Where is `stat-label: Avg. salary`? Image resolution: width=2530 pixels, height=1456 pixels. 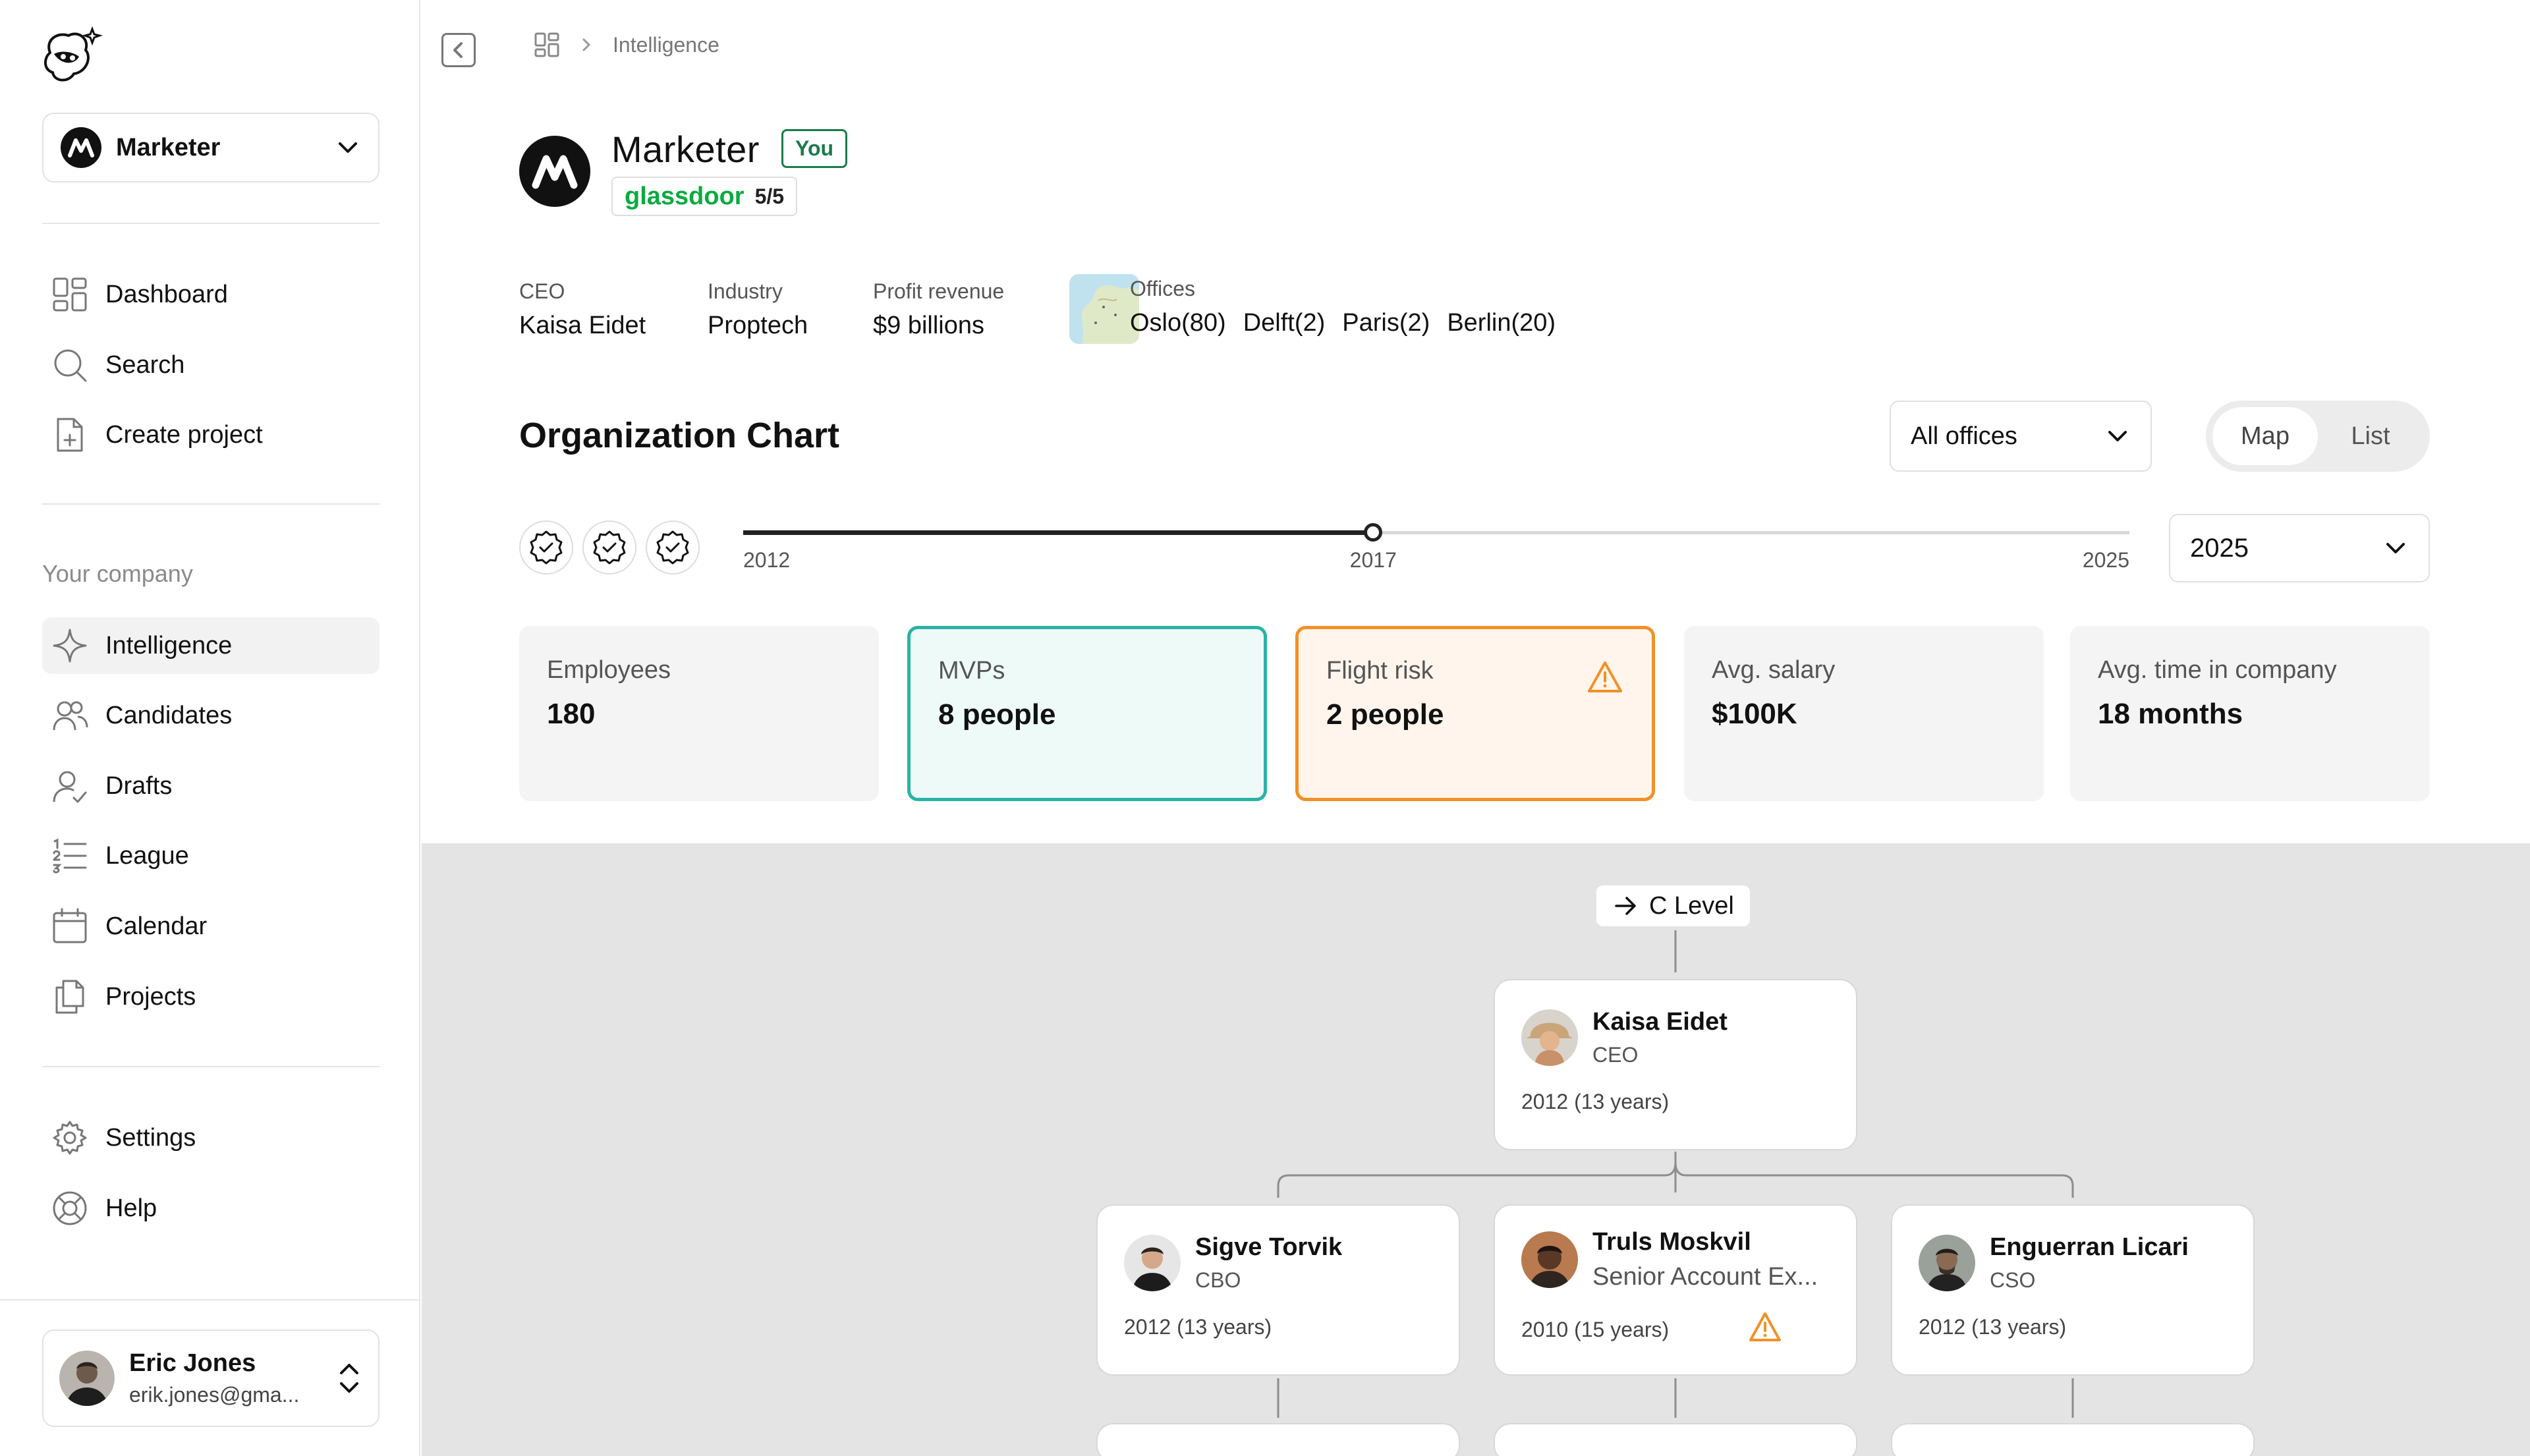 stat-label: Avg. salary is located at coordinates (1774, 670).